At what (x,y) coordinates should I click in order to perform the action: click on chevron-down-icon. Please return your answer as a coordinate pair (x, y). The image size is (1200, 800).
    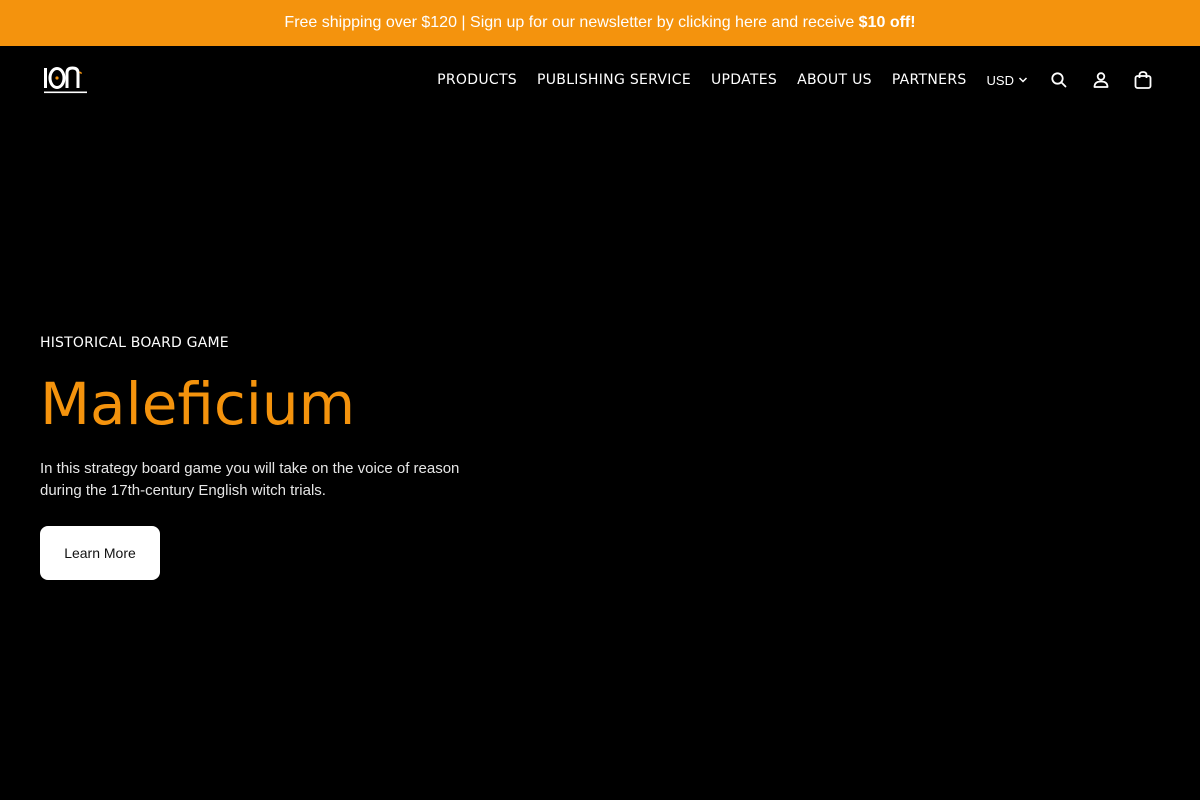
    Looking at the image, I should click on (1023, 80).